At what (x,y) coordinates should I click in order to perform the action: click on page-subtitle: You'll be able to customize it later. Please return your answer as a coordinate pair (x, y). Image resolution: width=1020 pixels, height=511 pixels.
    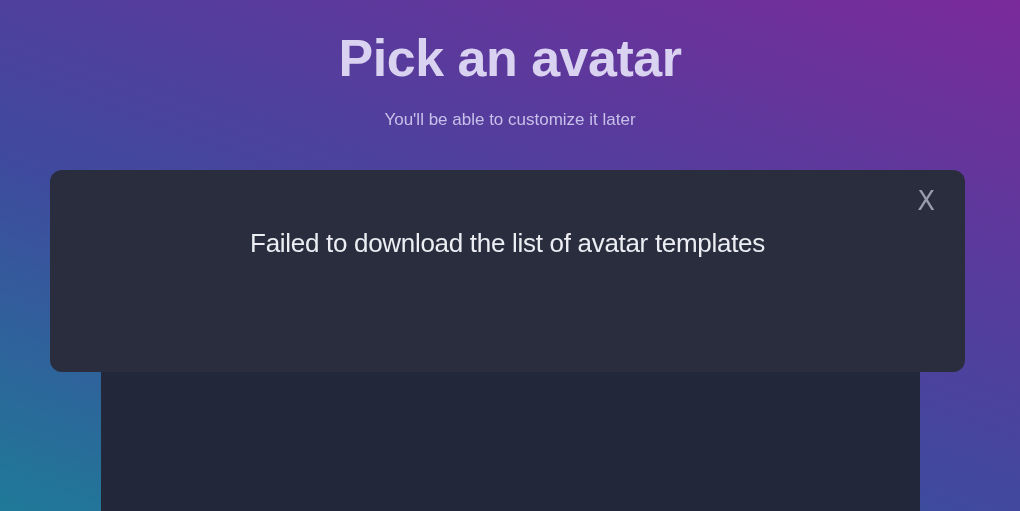
    Looking at the image, I should click on (510, 120).